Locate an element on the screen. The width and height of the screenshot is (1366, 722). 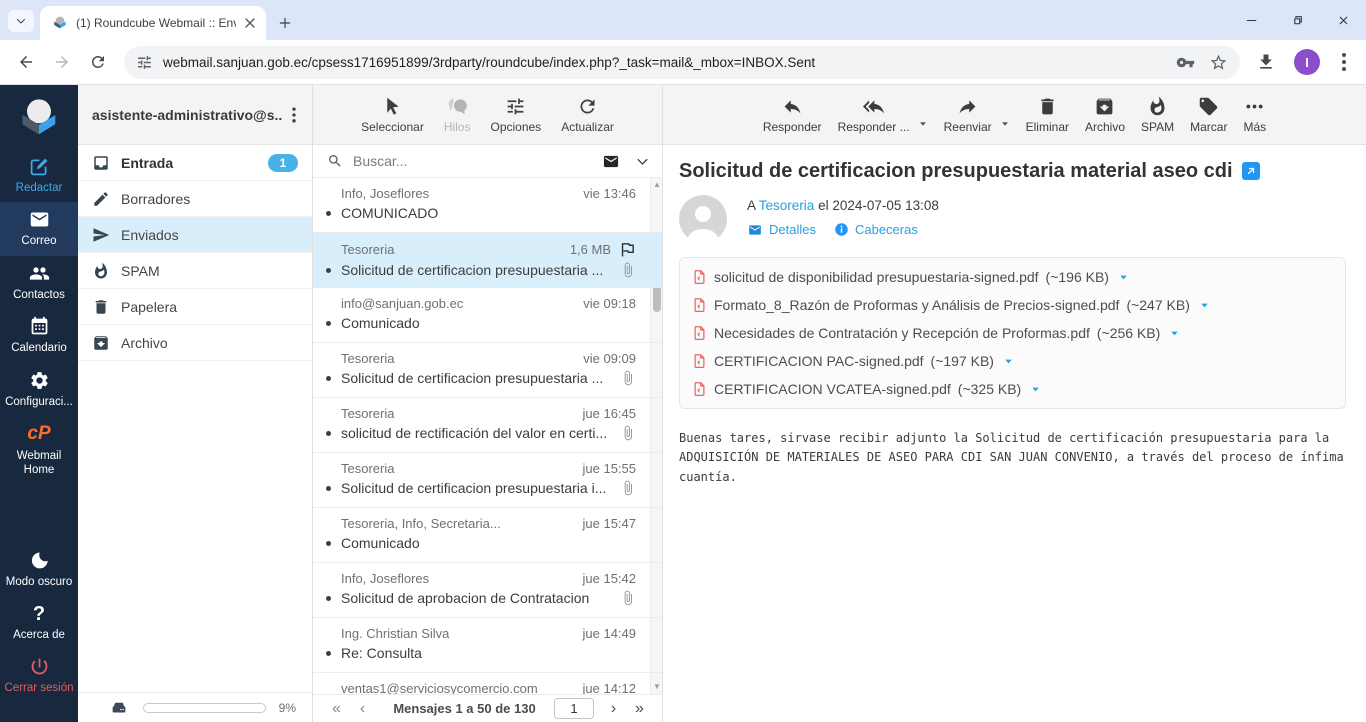
new-tab-button is located at coordinates (285, 23).